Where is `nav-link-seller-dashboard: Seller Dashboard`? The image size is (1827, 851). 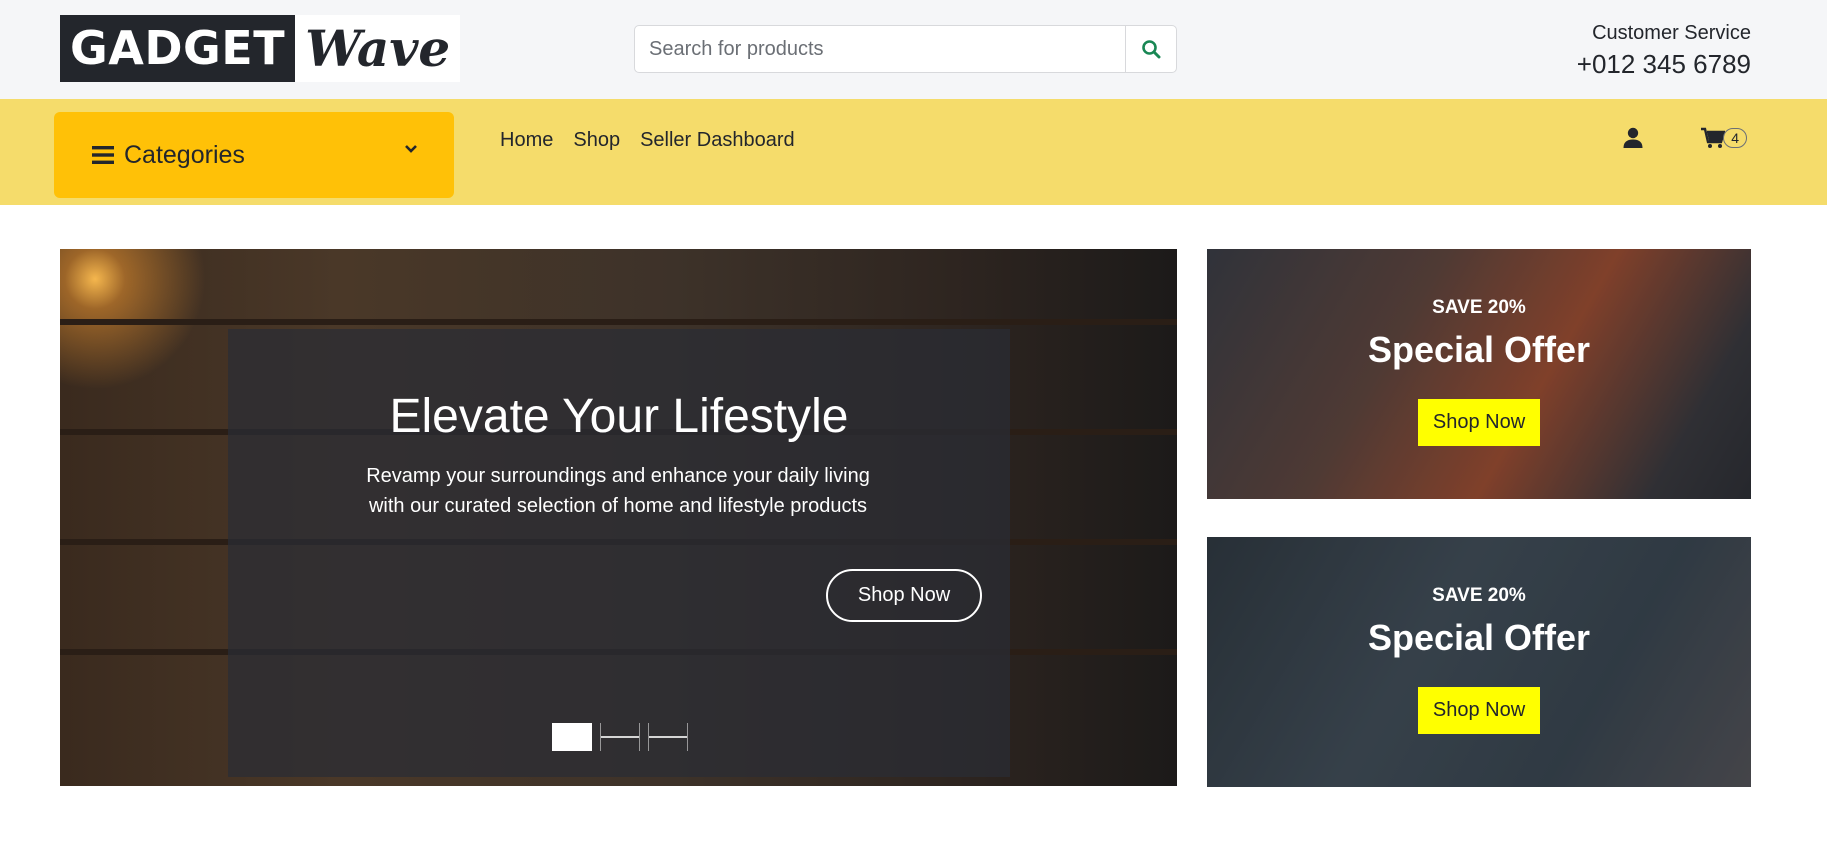 nav-link-seller-dashboard: Seller Dashboard is located at coordinates (717, 140).